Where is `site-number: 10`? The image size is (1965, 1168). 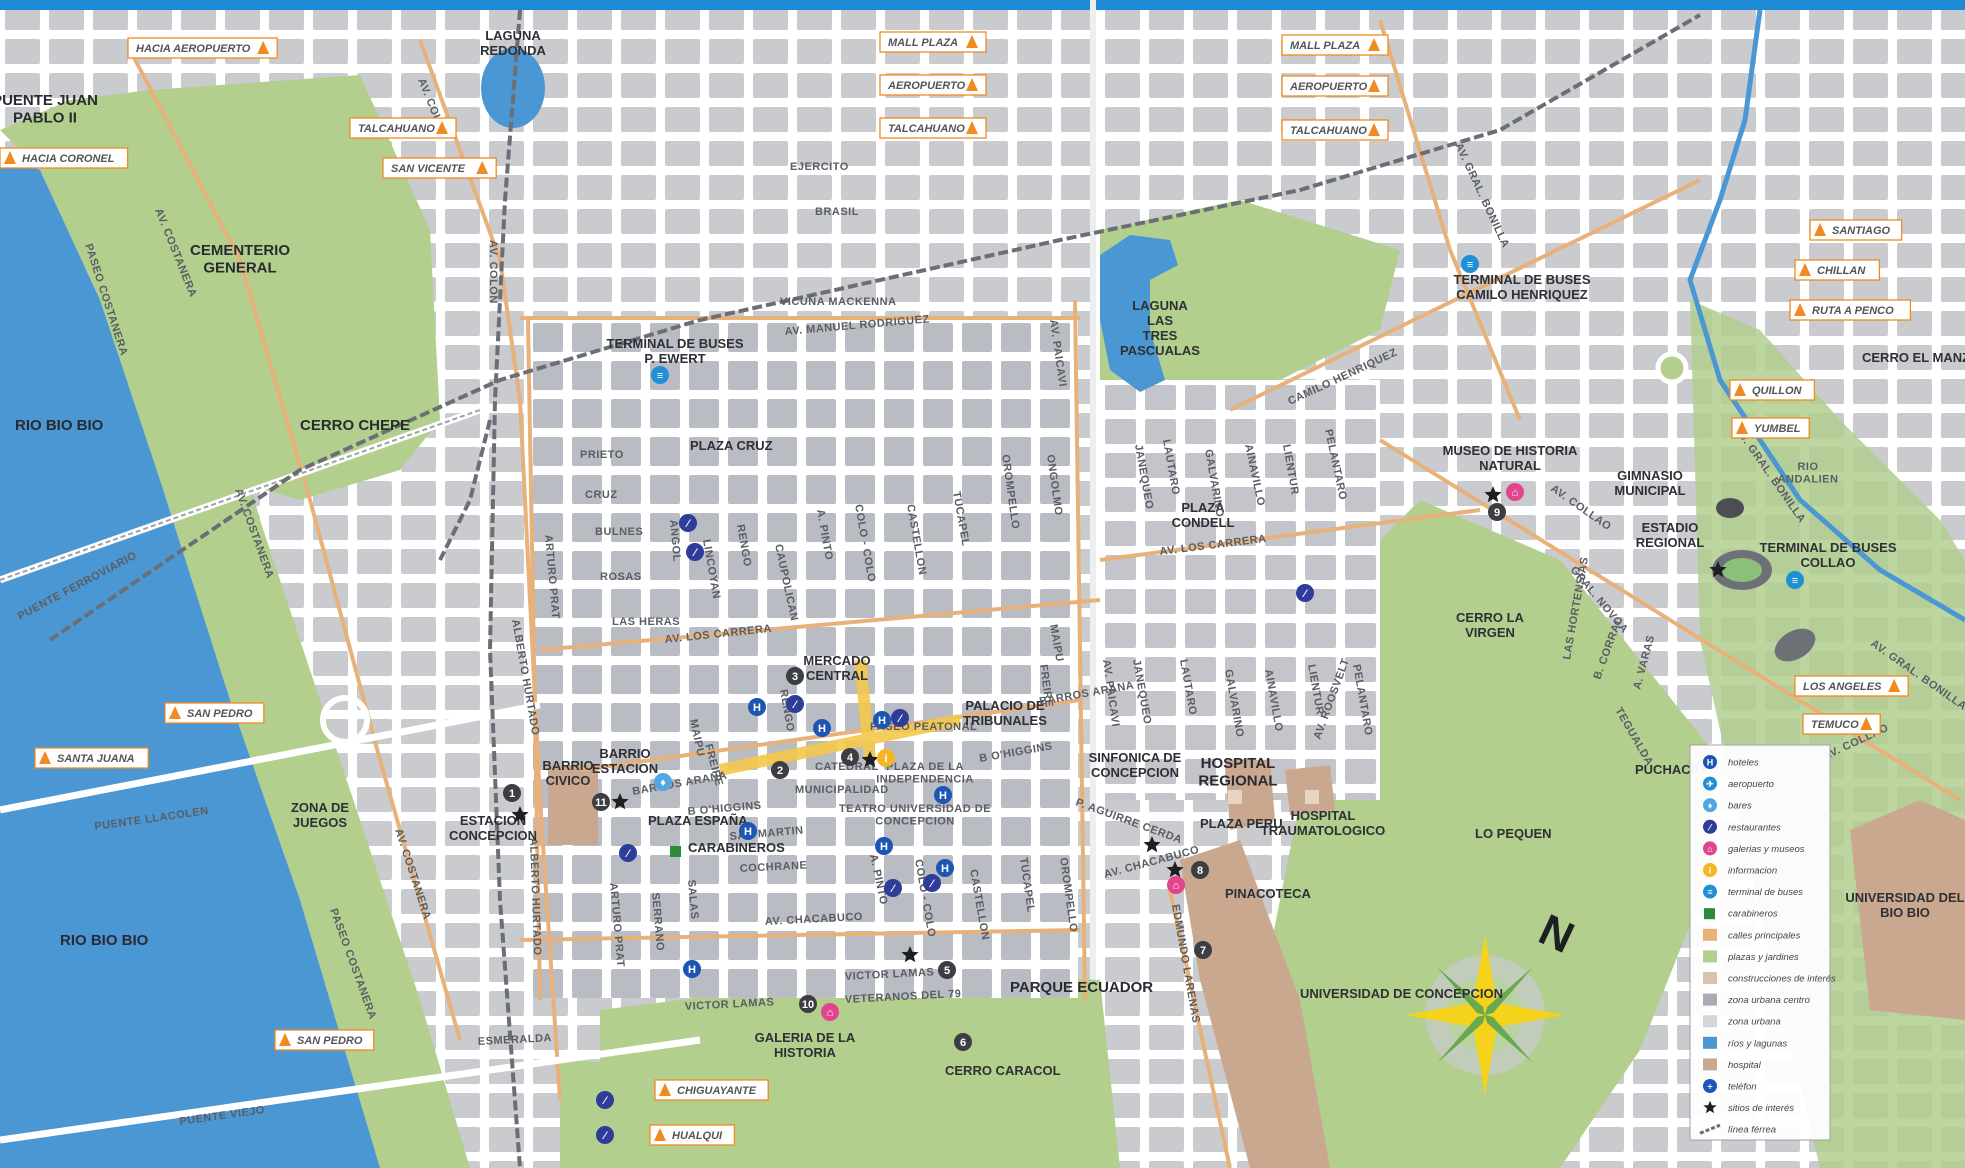
site-number: 10 is located at coordinates (808, 1005).